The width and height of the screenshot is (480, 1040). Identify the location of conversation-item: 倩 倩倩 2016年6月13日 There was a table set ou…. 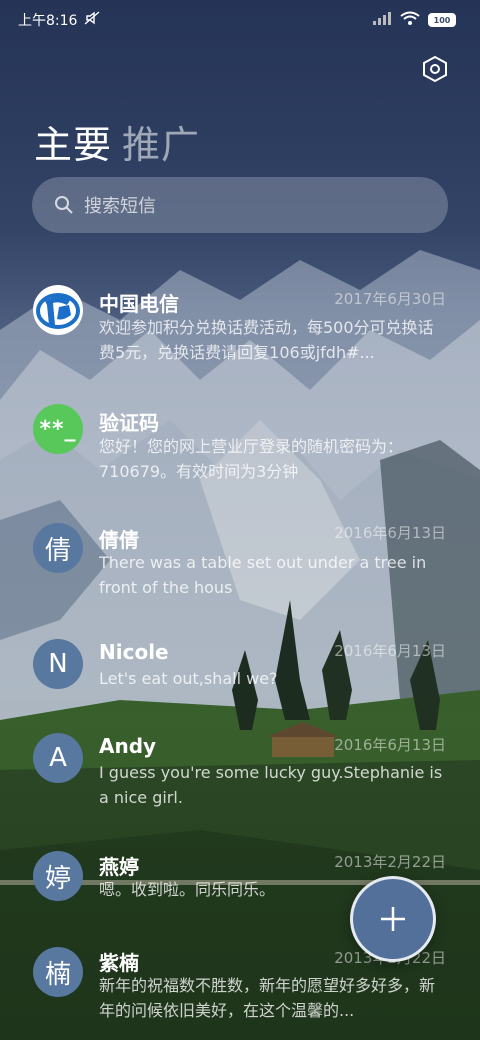
(240, 570).